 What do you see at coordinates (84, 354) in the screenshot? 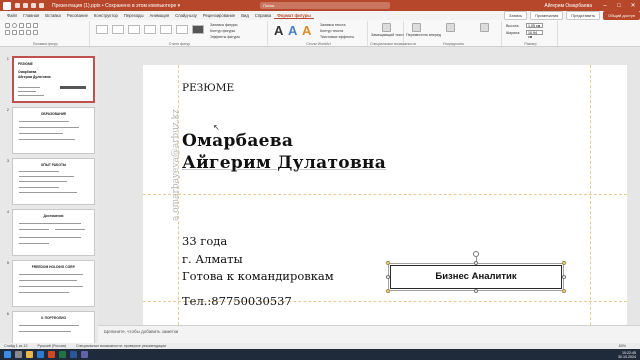
I see `teams-taskbar-icon` at bounding box center [84, 354].